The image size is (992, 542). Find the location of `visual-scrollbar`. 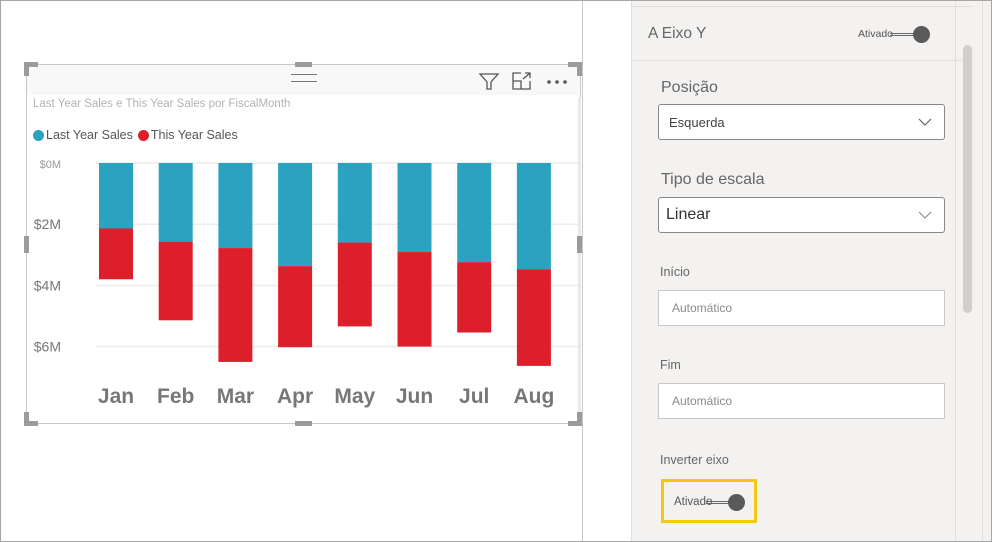

visual-scrollbar is located at coordinates (579, 259).